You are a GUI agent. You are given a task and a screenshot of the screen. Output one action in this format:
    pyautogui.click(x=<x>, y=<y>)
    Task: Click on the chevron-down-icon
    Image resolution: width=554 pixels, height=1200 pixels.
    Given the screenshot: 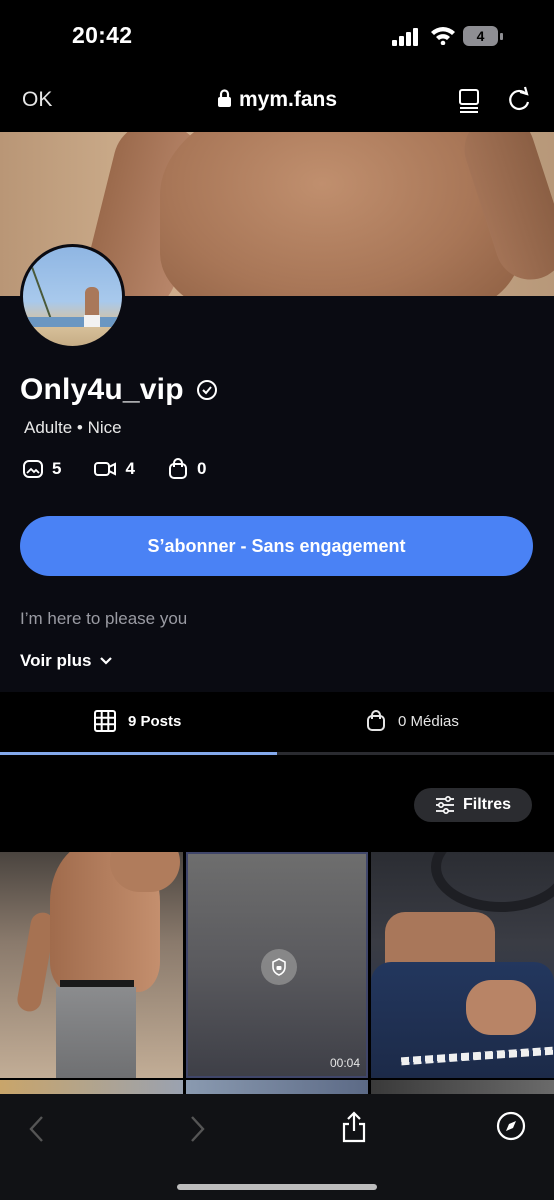 What is the action you would take?
    pyautogui.click(x=106, y=661)
    